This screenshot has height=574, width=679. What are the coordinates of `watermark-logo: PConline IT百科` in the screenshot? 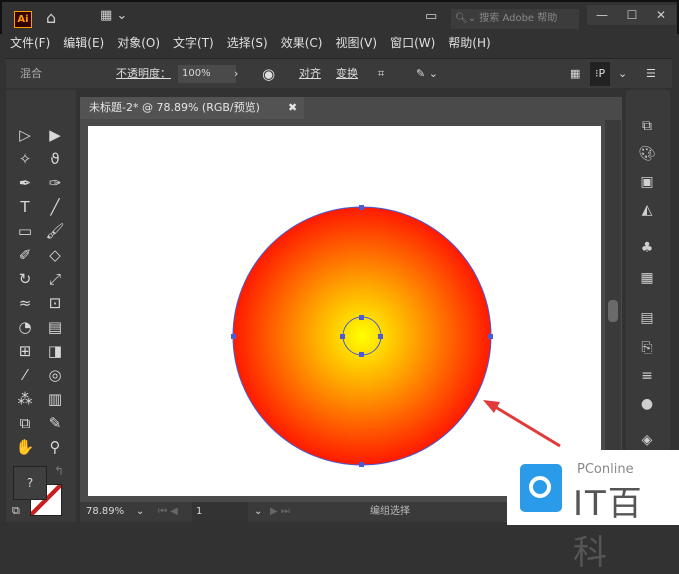 It's located at (593, 511).